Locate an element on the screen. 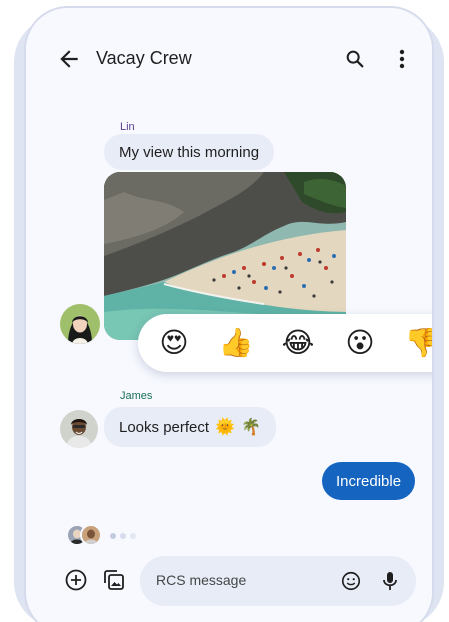  app-bar: Vacay Crew is located at coordinates (229, 58).